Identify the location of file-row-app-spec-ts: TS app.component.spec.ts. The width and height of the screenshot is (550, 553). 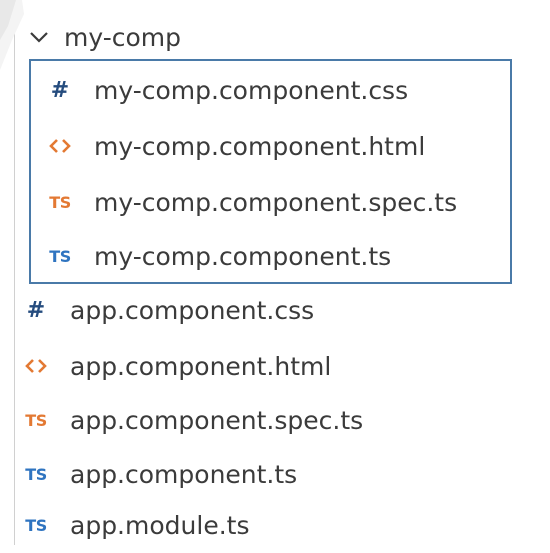
(192, 420).